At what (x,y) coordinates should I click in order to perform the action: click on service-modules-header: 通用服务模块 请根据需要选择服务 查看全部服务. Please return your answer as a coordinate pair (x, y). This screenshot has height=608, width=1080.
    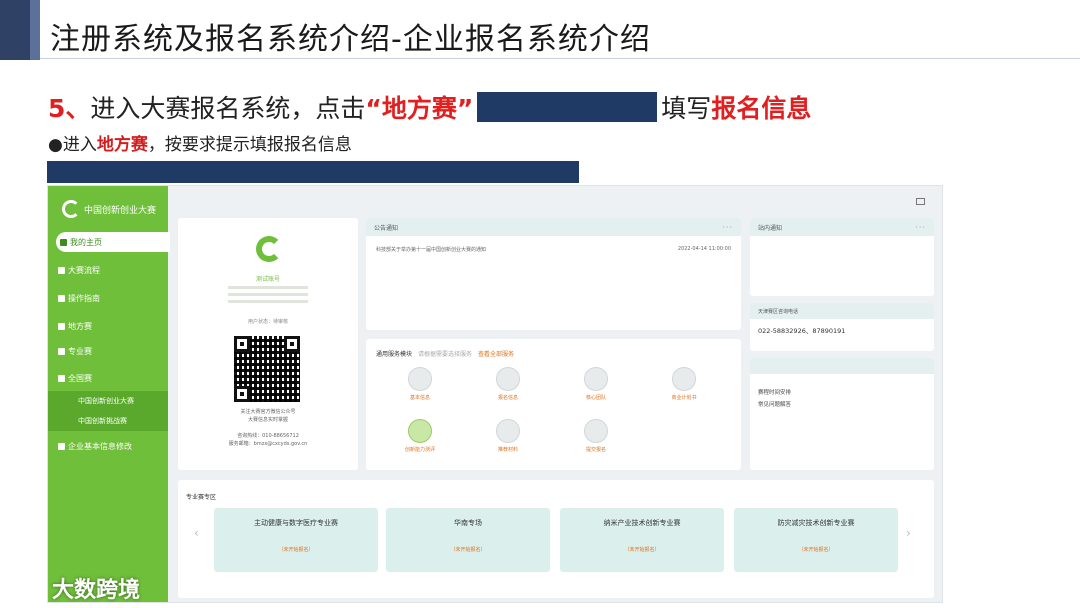
    Looking at the image, I should click on (445, 353).